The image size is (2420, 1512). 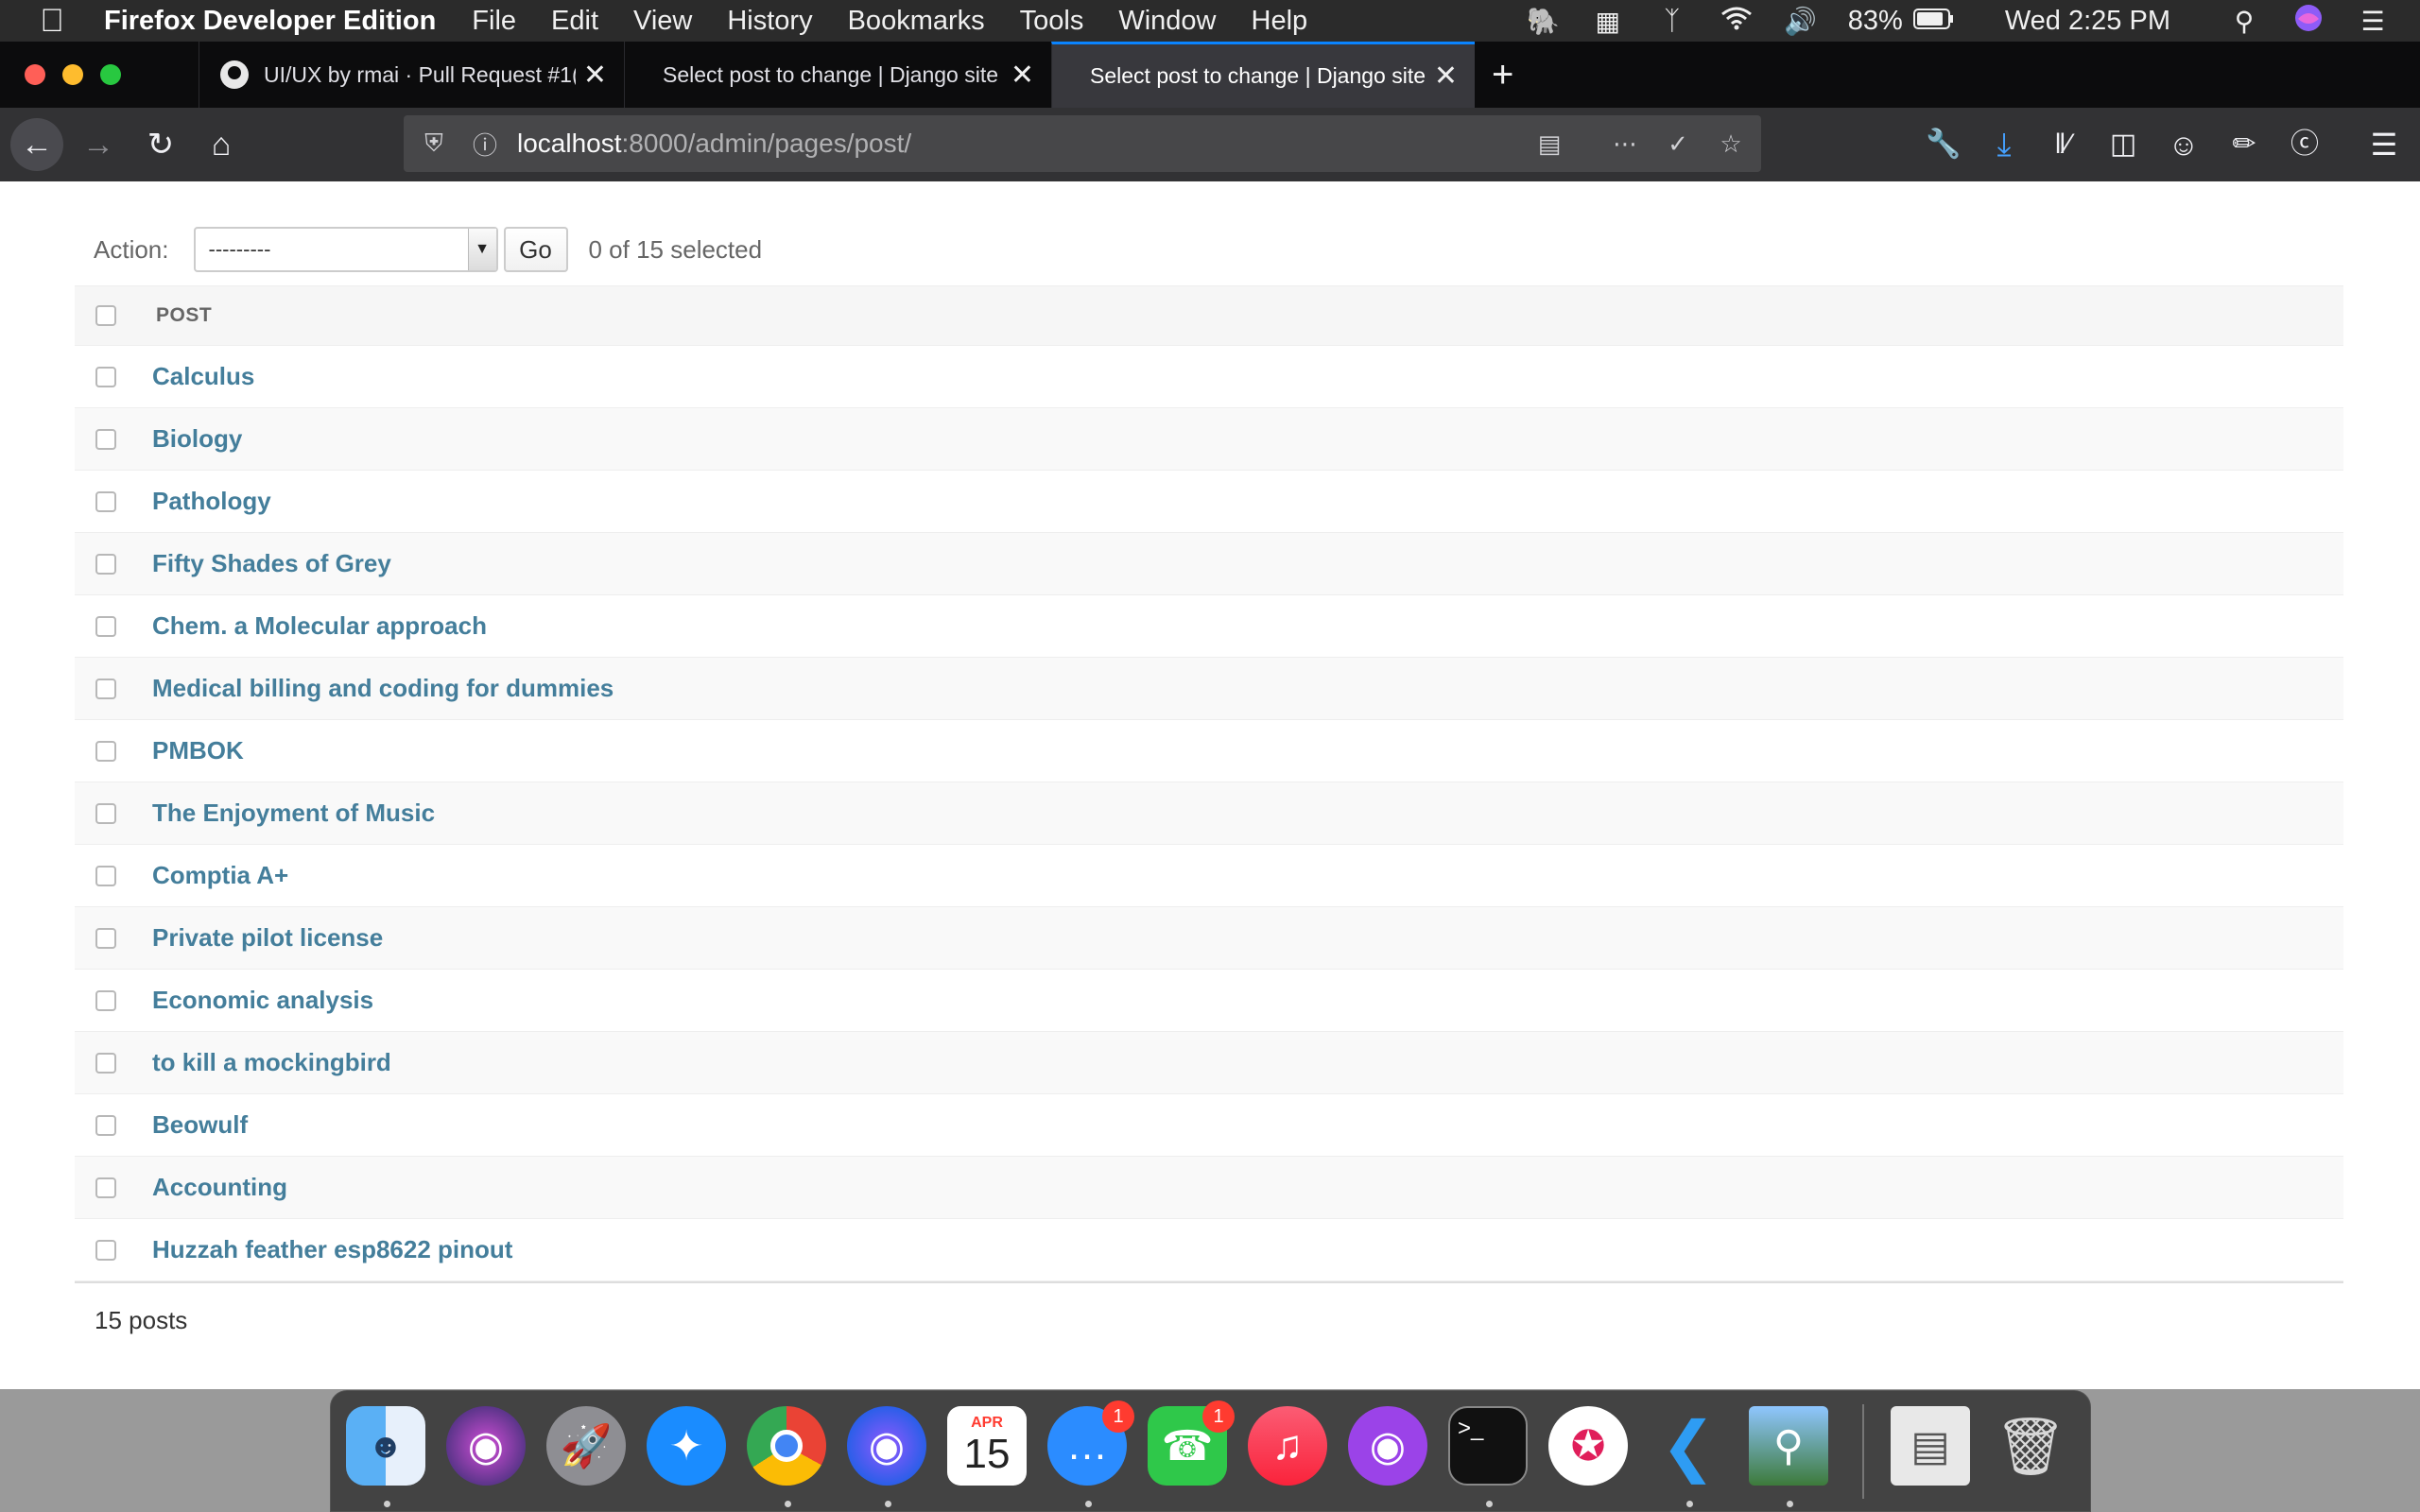 What do you see at coordinates (686, 1446) in the screenshot?
I see `safari-compass-icon: ✦` at bounding box center [686, 1446].